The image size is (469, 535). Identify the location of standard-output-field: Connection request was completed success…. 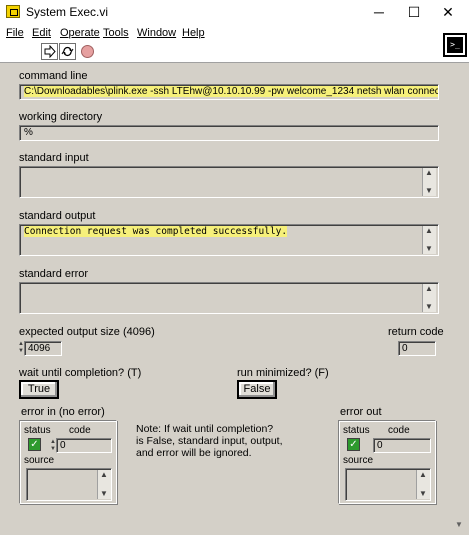
(229, 240).